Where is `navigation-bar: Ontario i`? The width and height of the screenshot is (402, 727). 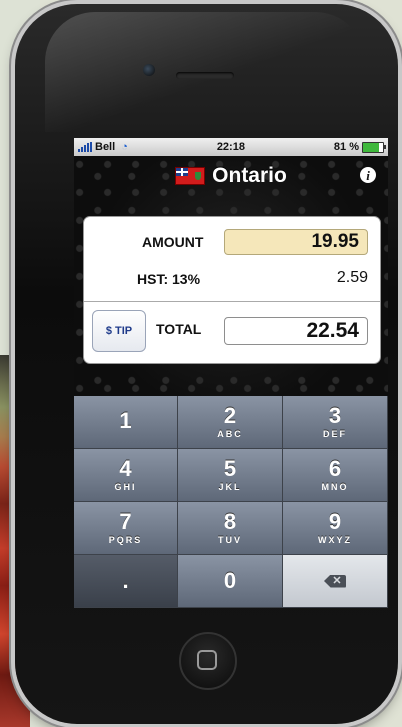
navigation-bar: Ontario i is located at coordinates (231, 176).